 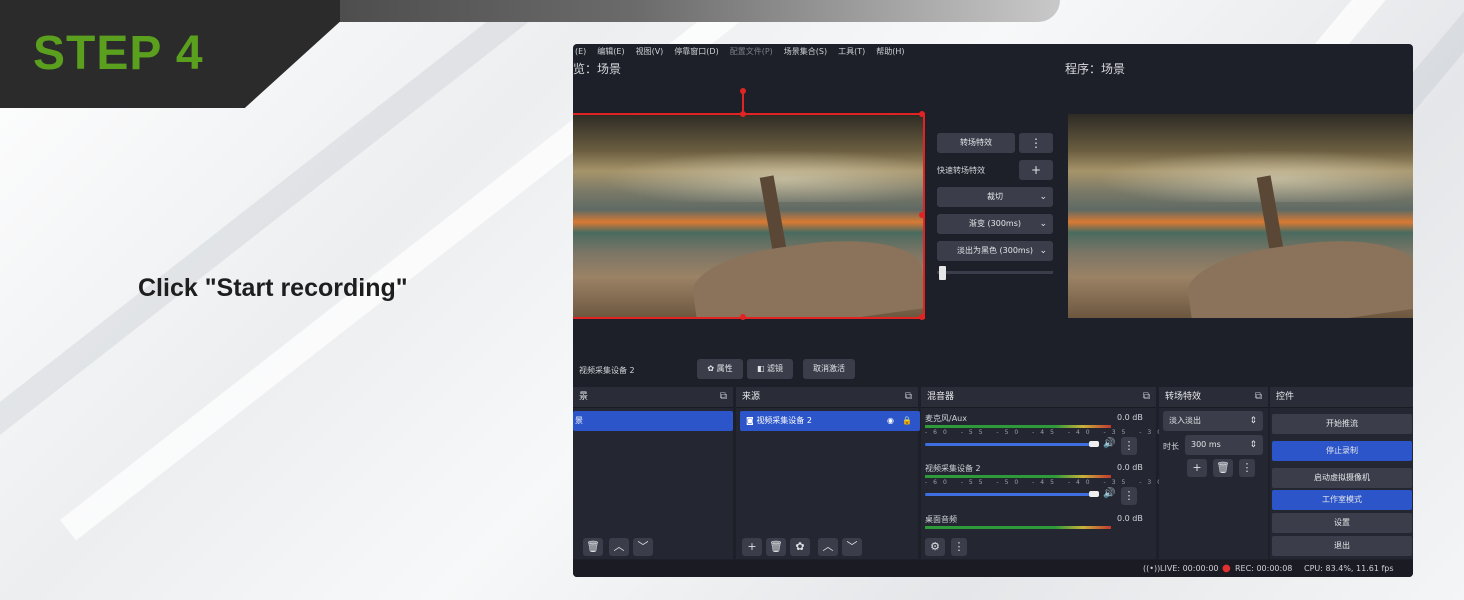 I want to click on filters-button: ◧ 滤镜, so click(x=770, y=369).